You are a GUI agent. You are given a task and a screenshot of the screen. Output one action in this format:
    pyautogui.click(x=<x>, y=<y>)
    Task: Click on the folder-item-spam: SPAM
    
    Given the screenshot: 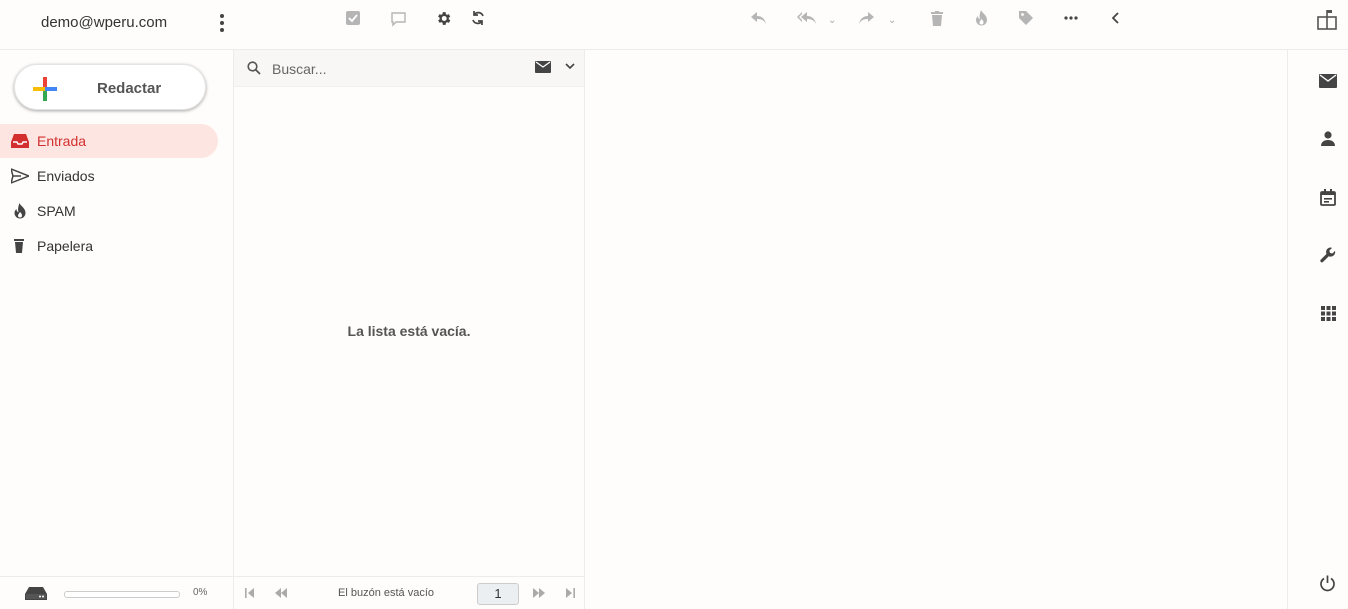 What is the action you would take?
    pyautogui.click(x=109, y=211)
    